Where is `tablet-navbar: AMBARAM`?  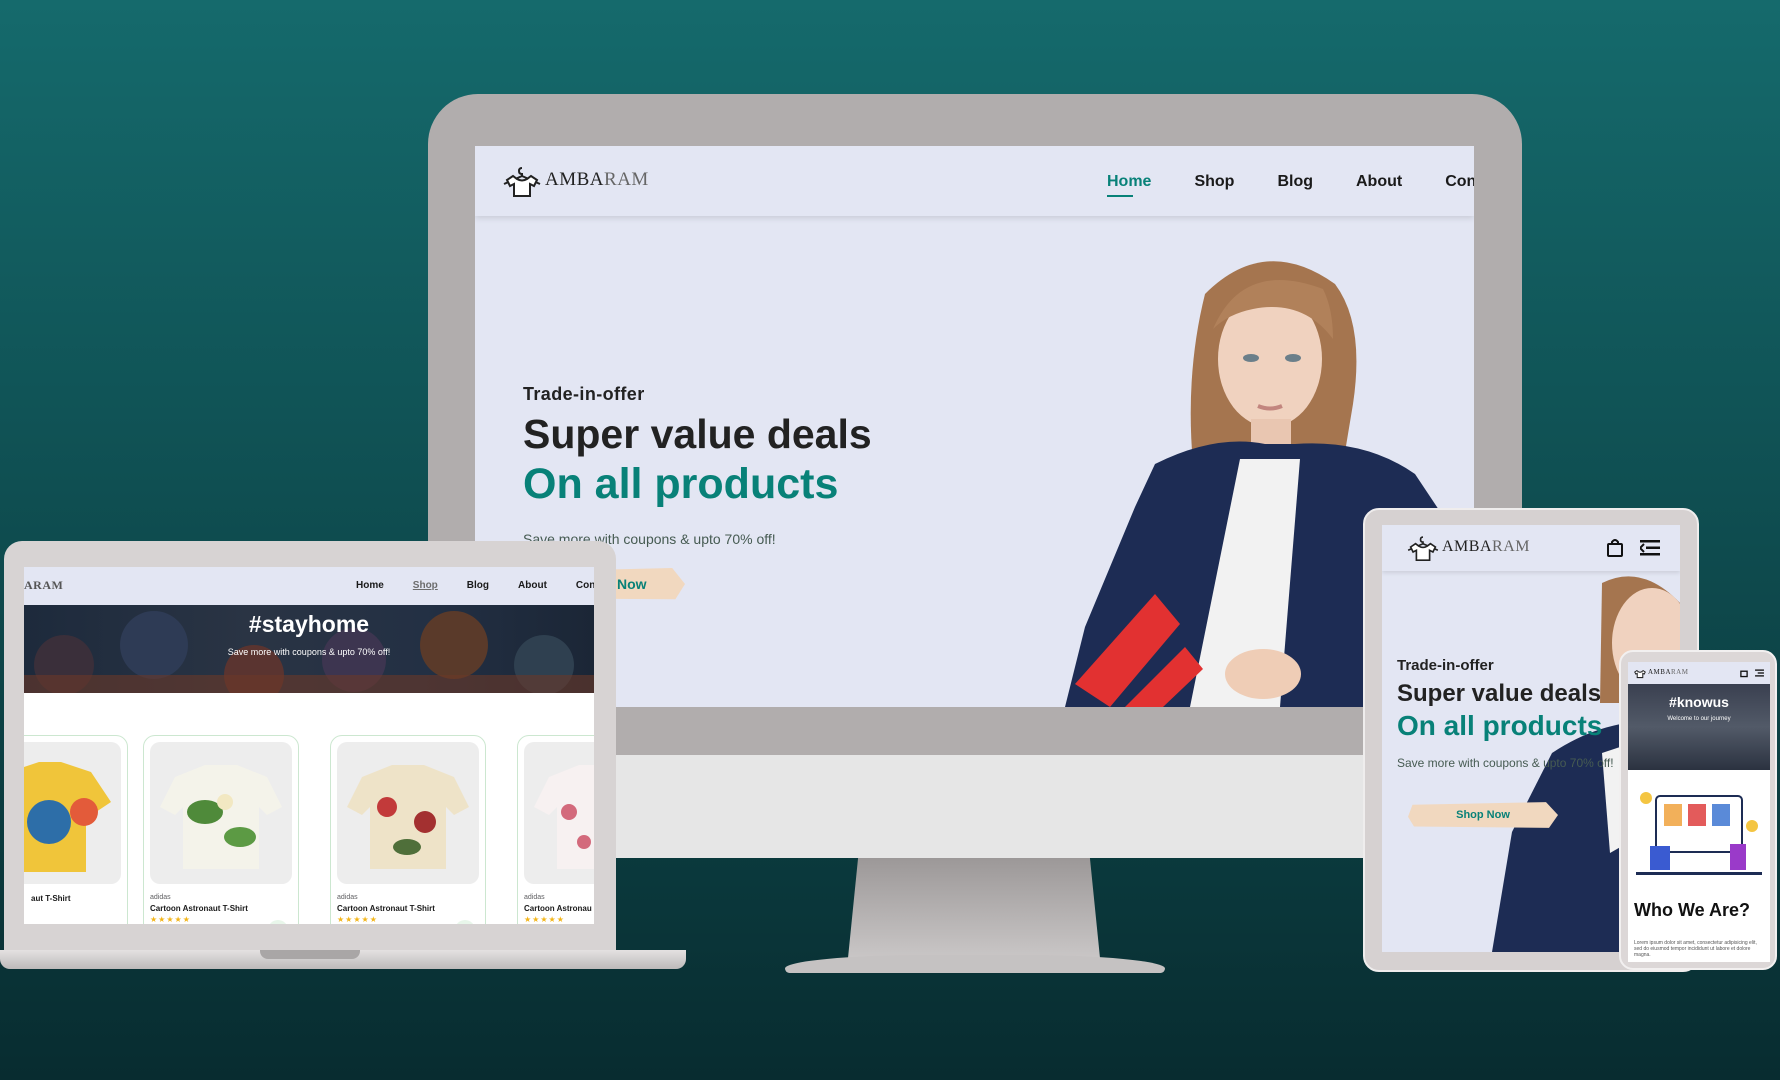 tablet-navbar: AMBARAM is located at coordinates (1531, 548).